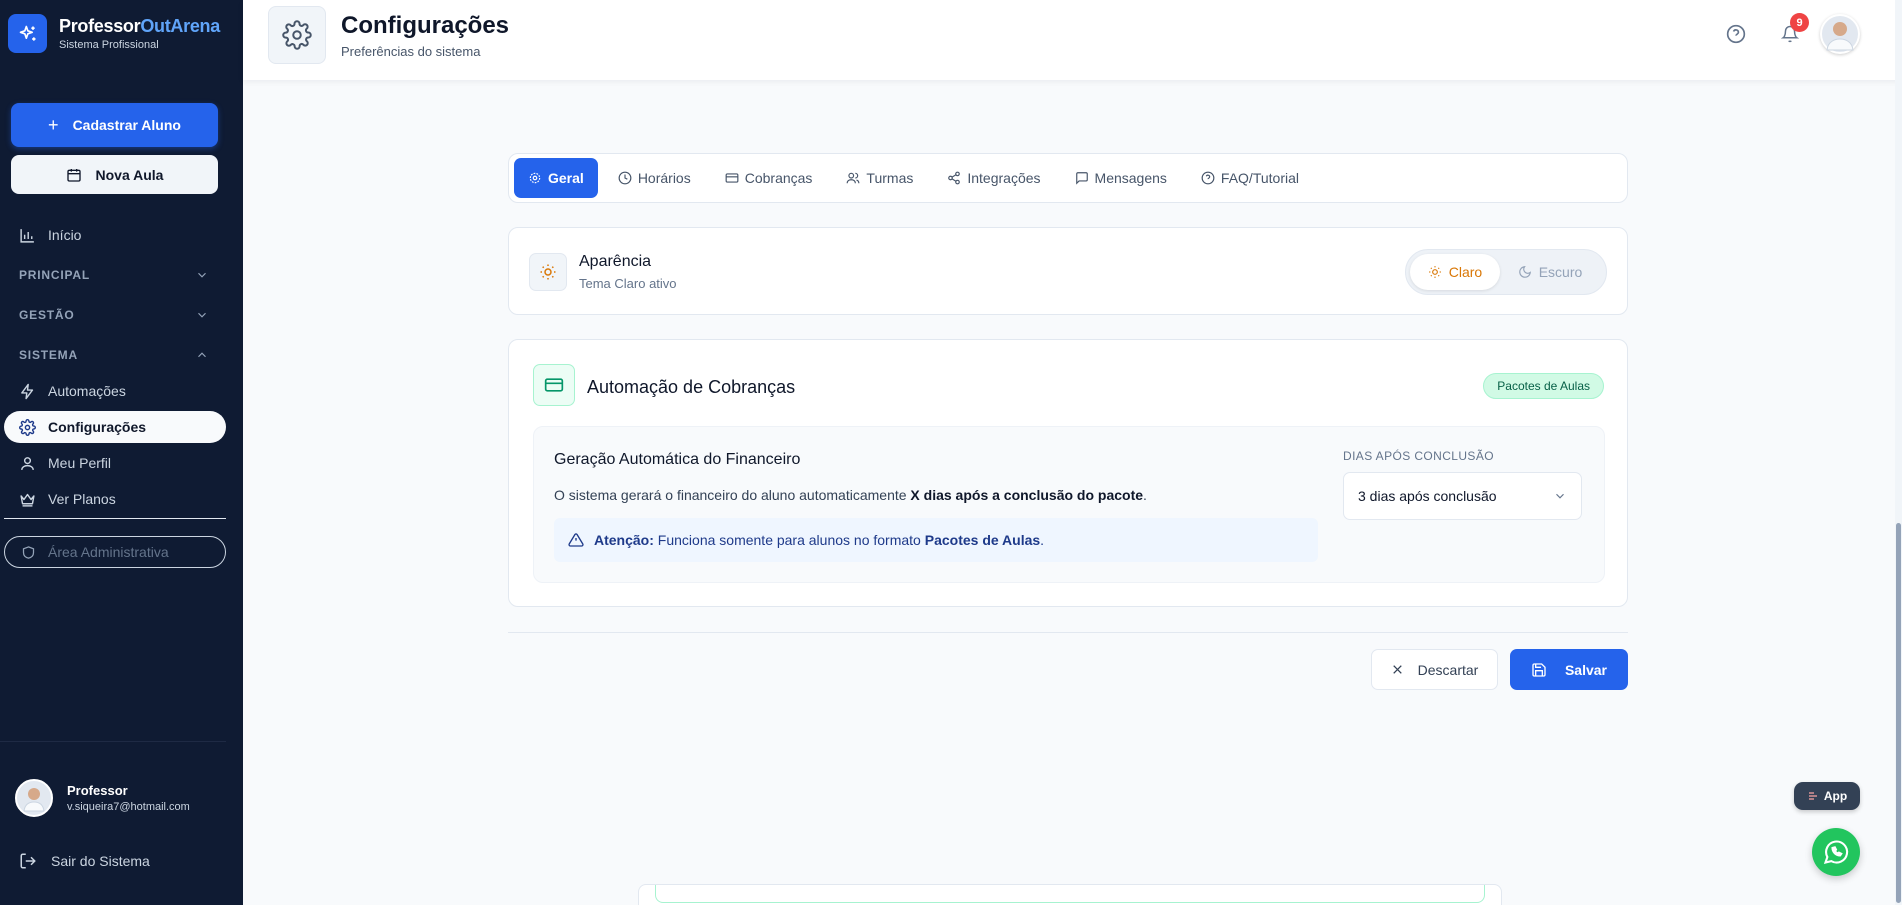 The image size is (1902, 905). What do you see at coordinates (27, 391) in the screenshot?
I see `lightning-icon` at bounding box center [27, 391].